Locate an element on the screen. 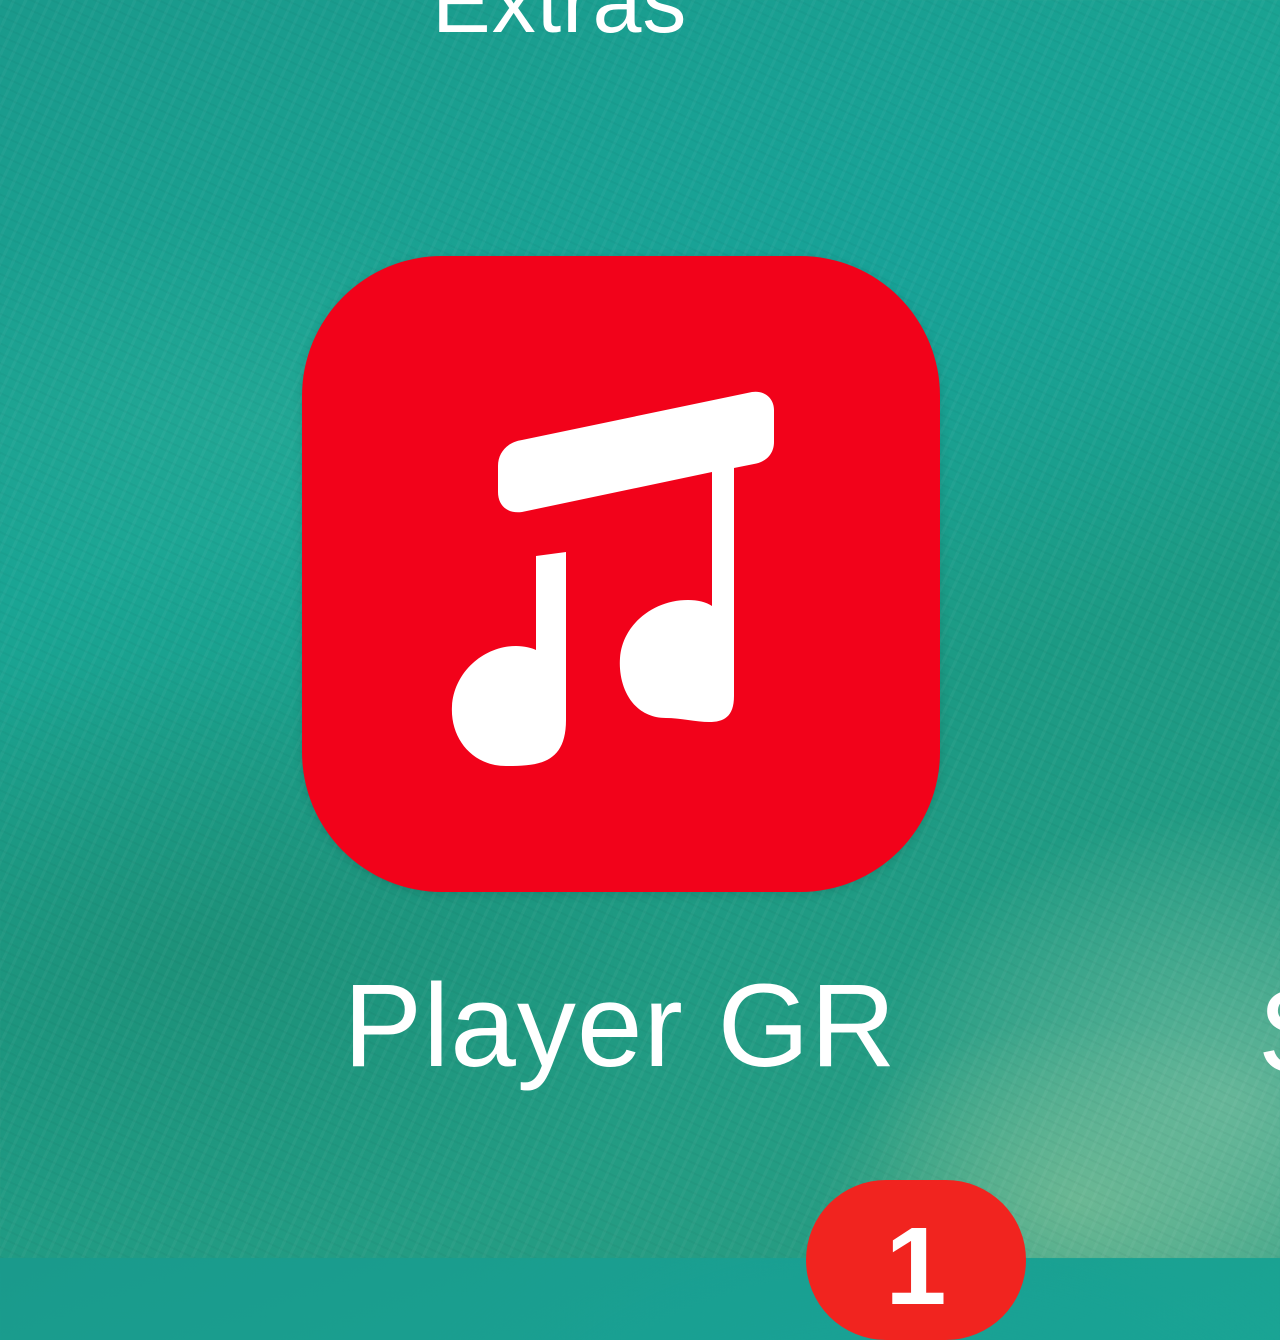  music-note-icon is located at coordinates (612, 578).